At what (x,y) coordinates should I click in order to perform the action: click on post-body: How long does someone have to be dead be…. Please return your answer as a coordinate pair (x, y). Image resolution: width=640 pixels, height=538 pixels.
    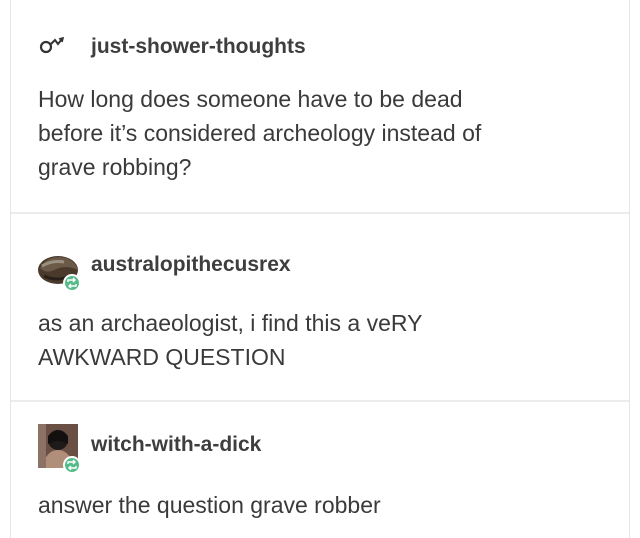
    Looking at the image, I should click on (259, 133).